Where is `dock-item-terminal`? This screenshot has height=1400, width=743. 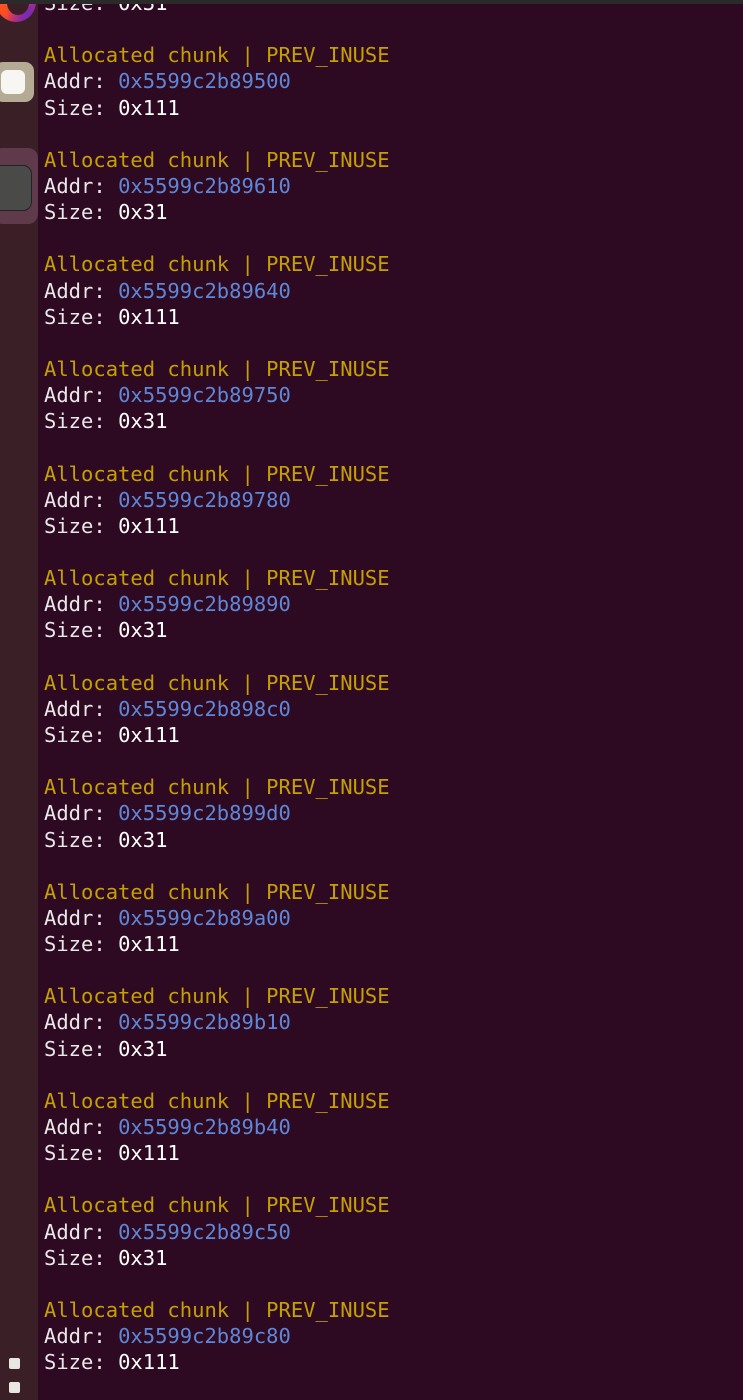 dock-item-terminal is located at coordinates (19, 188).